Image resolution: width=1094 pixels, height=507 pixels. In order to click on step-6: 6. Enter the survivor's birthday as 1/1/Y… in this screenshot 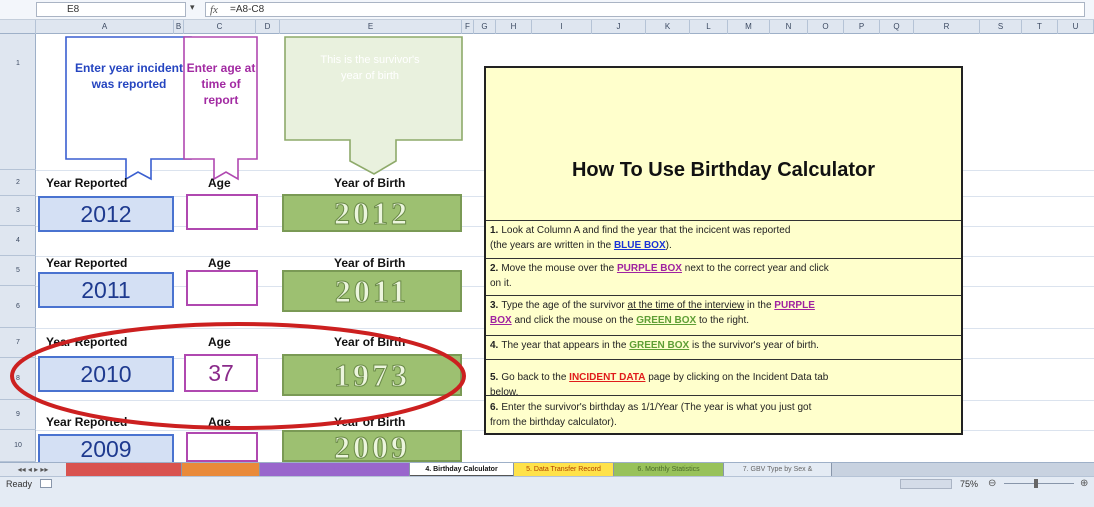, I will do `click(723, 414)`.